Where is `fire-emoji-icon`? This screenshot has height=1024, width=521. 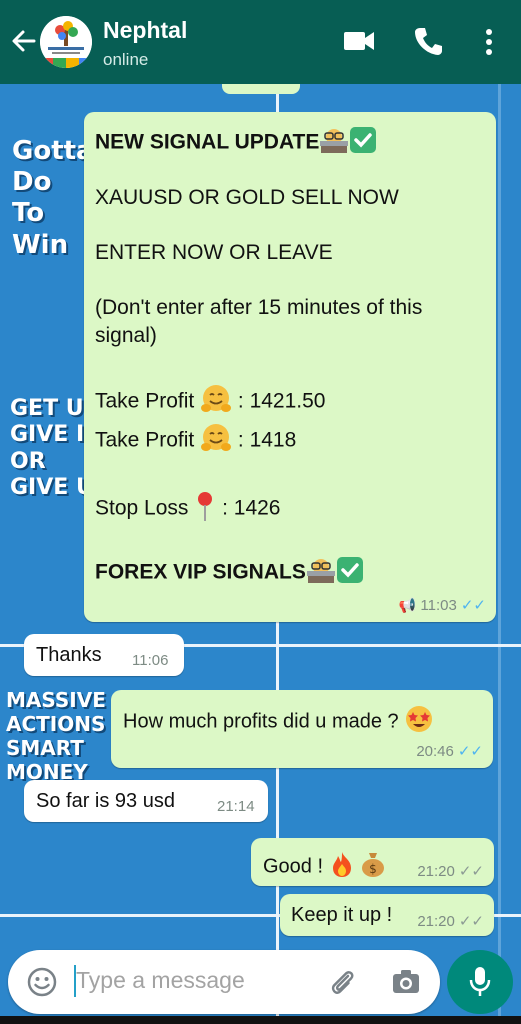 fire-emoji-icon is located at coordinates (342, 867).